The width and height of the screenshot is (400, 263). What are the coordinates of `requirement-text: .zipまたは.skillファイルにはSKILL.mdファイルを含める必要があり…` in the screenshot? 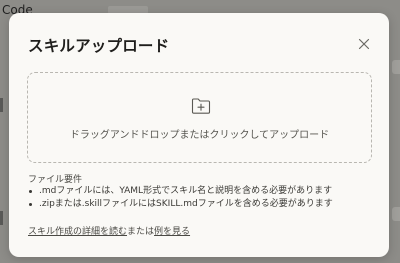 It's located at (186, 203).